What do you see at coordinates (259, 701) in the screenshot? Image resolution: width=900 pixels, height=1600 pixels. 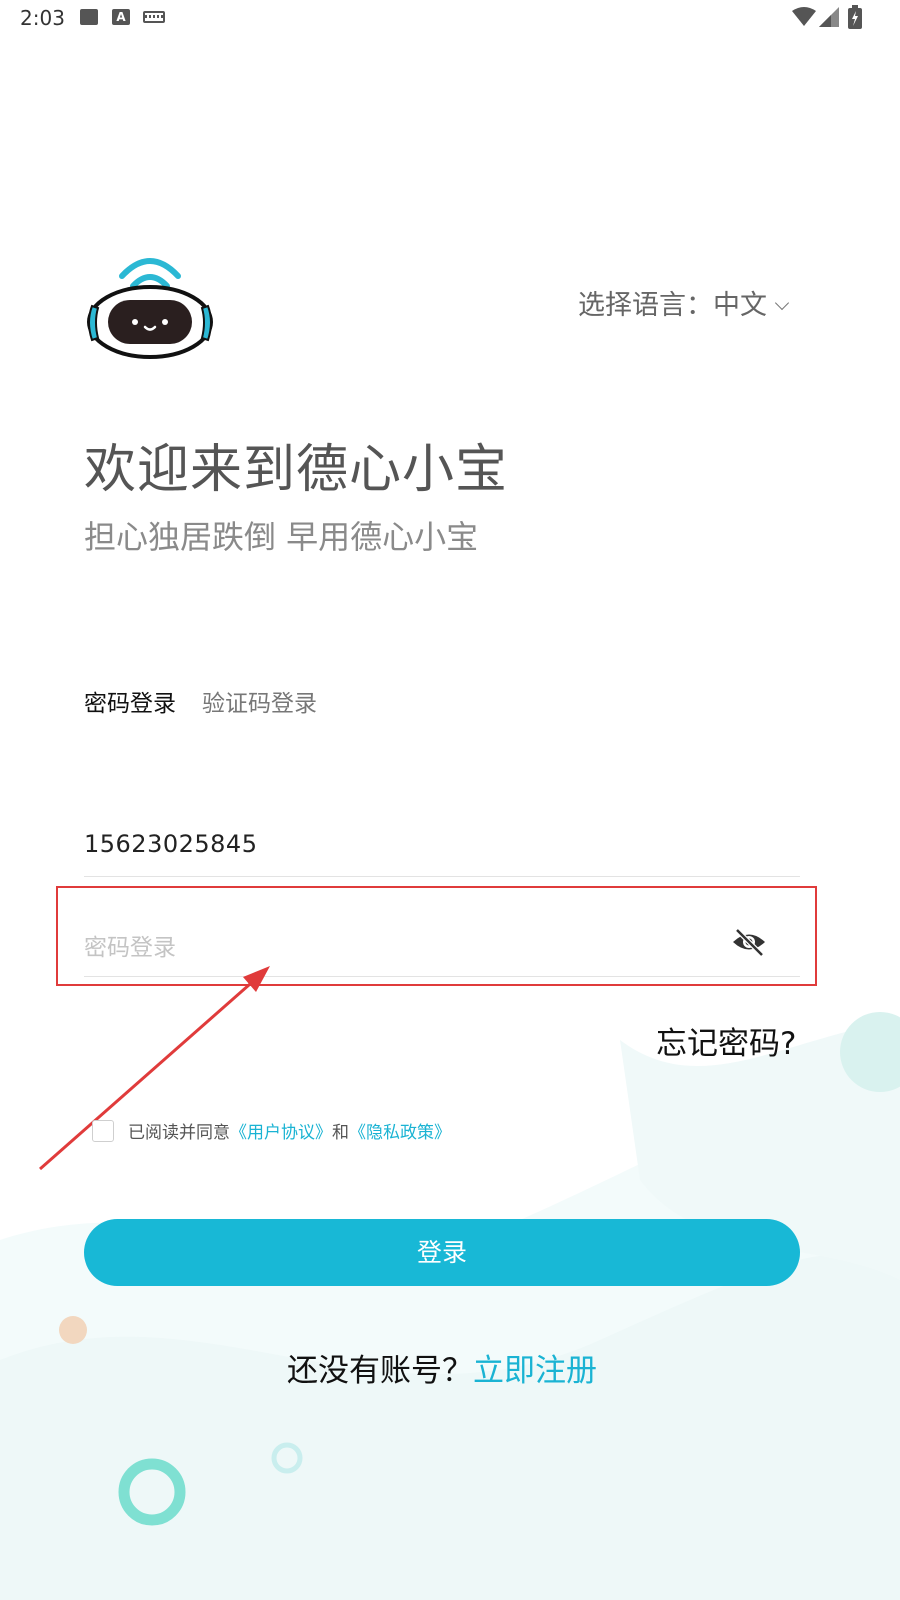 I see `tab-code-login: 验证码登录` at bounding box center [259, 701].